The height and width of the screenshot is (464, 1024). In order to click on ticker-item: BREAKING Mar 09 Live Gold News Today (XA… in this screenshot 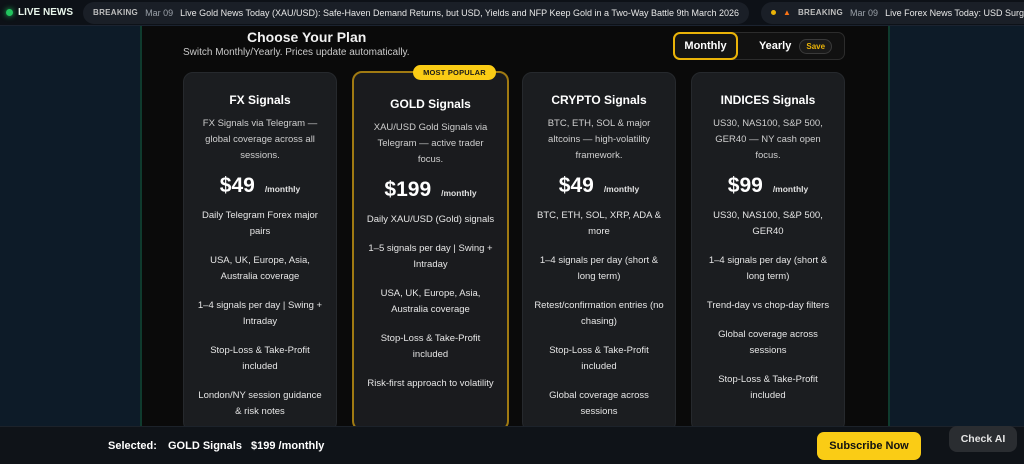, I will do `click(416, 12)`.